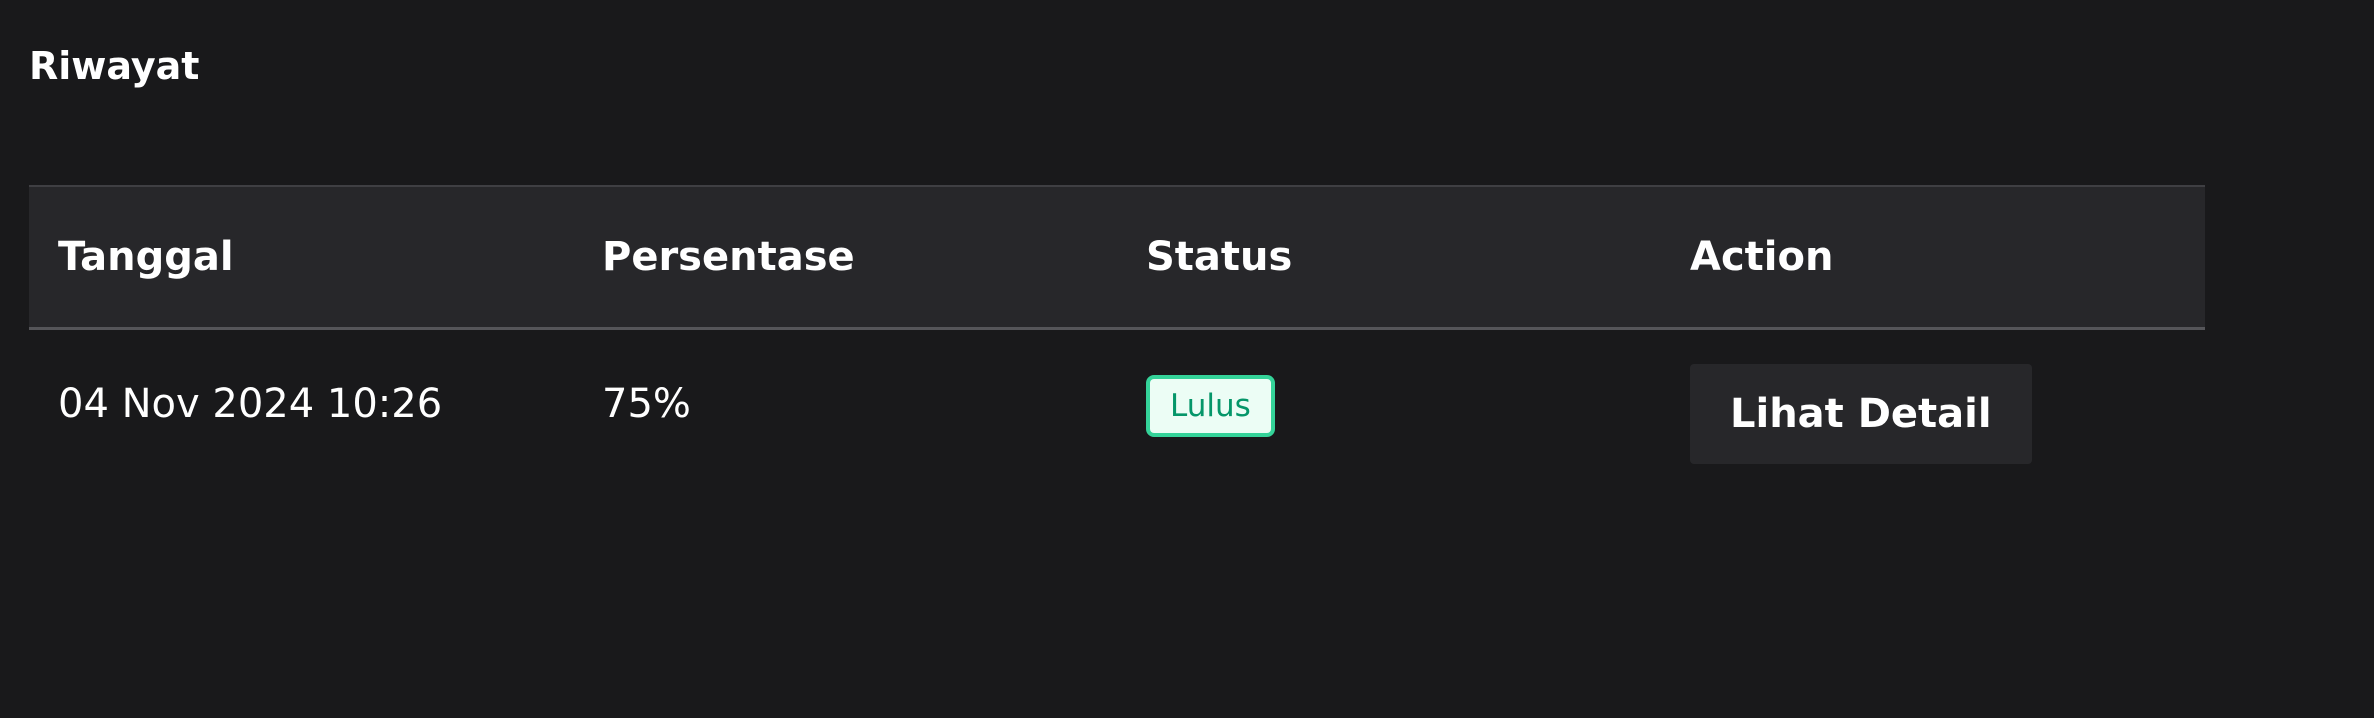 The height and width of the screenshot is (718, 2374). What do you see at coordinates (1210, 406) in the screenshot?
I see `status-badge: Lulus` at bounding box center [1210, 406].